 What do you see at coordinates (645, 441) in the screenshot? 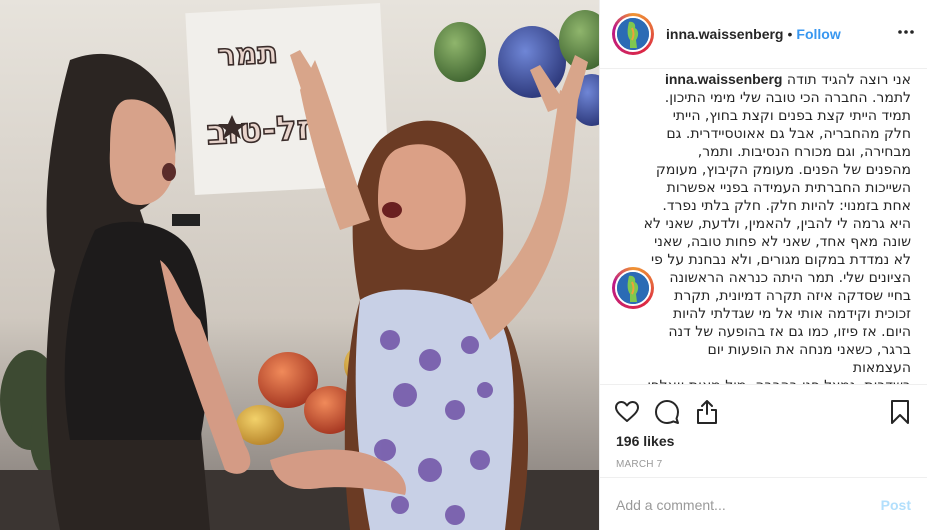
I see `likes-count: 196 likes` at bounding box center [645, 441].